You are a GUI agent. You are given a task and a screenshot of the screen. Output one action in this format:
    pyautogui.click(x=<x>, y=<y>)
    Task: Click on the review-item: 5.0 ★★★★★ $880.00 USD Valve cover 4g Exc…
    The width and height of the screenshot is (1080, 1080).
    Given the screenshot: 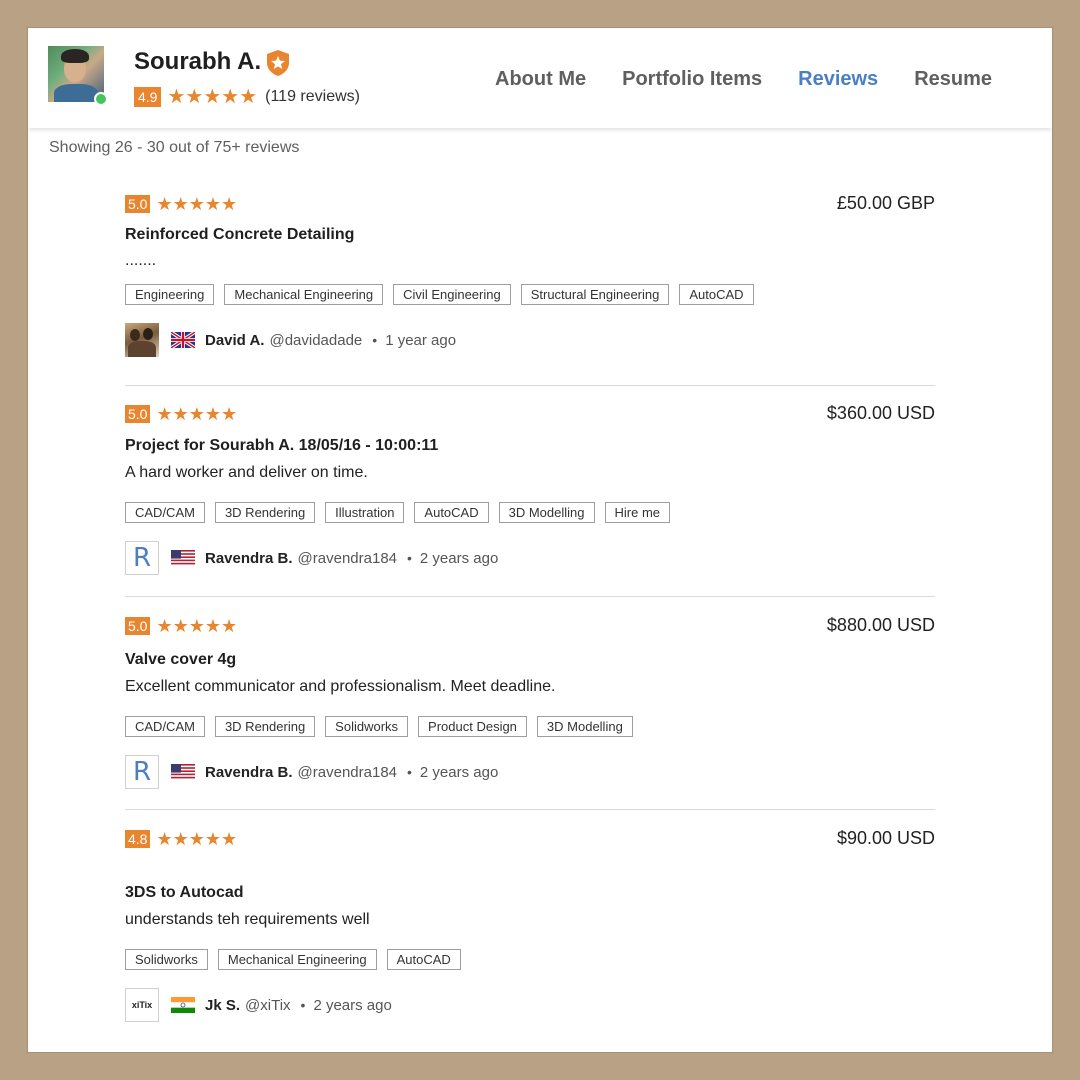 What is the action you would take?
    pyautogui.click(x=530, y=702)
    